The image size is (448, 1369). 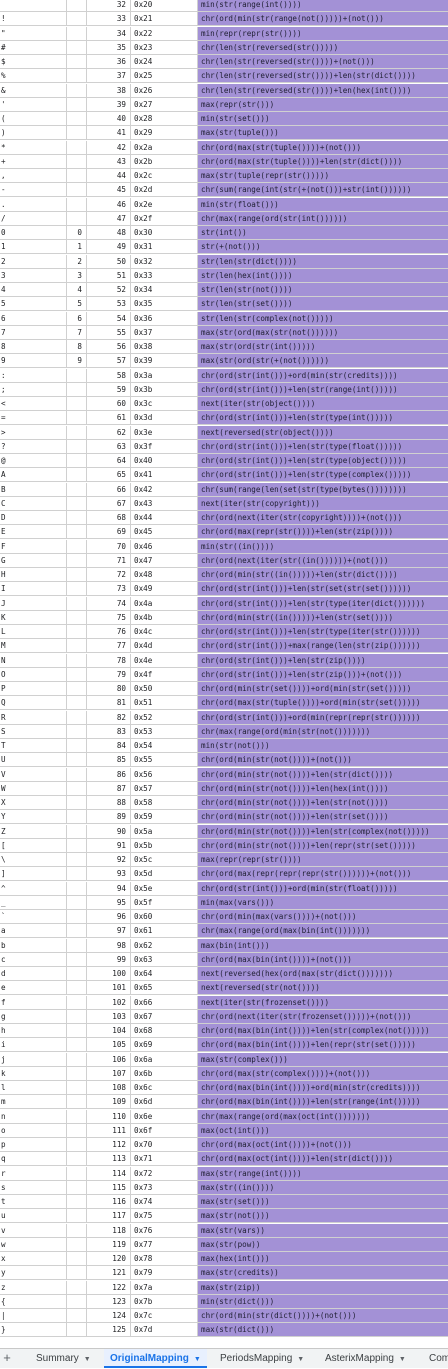 What do you see at coordinates (323, 175) in the screenshot?
I see `expression-cell: max(str(tuple(repr(str()))))` at bounding box center [323, 175].